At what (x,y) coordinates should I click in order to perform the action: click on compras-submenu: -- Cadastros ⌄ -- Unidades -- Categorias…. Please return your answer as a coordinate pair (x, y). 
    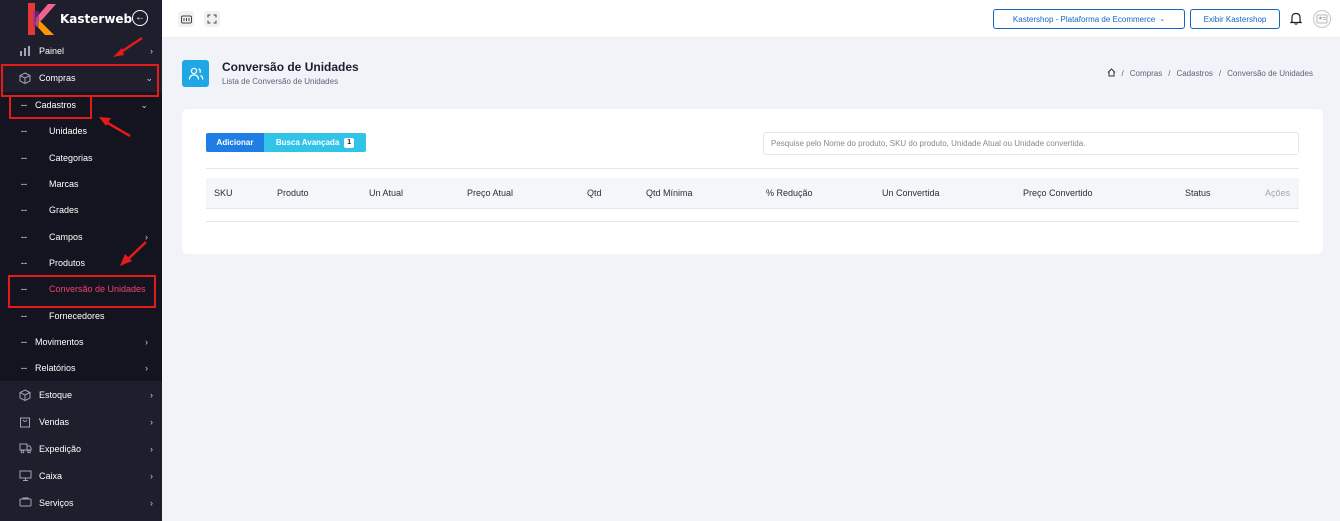
    Looking at the image, I should click on (81, 237).